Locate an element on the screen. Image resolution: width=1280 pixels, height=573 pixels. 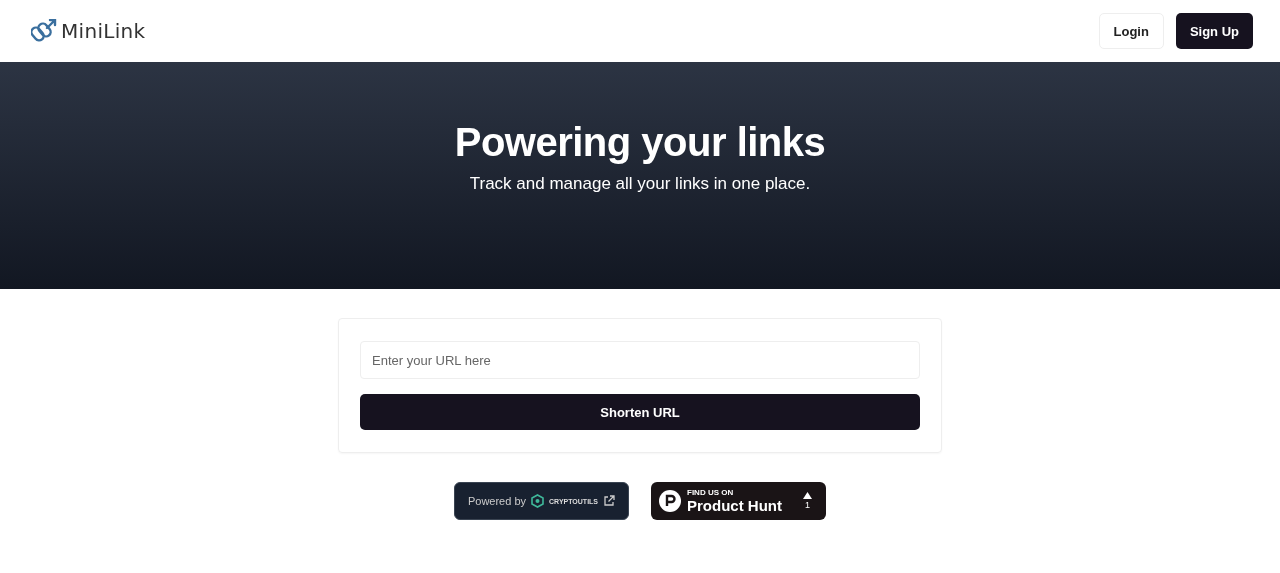
external-link-icon is located at coordinates (609, 501).